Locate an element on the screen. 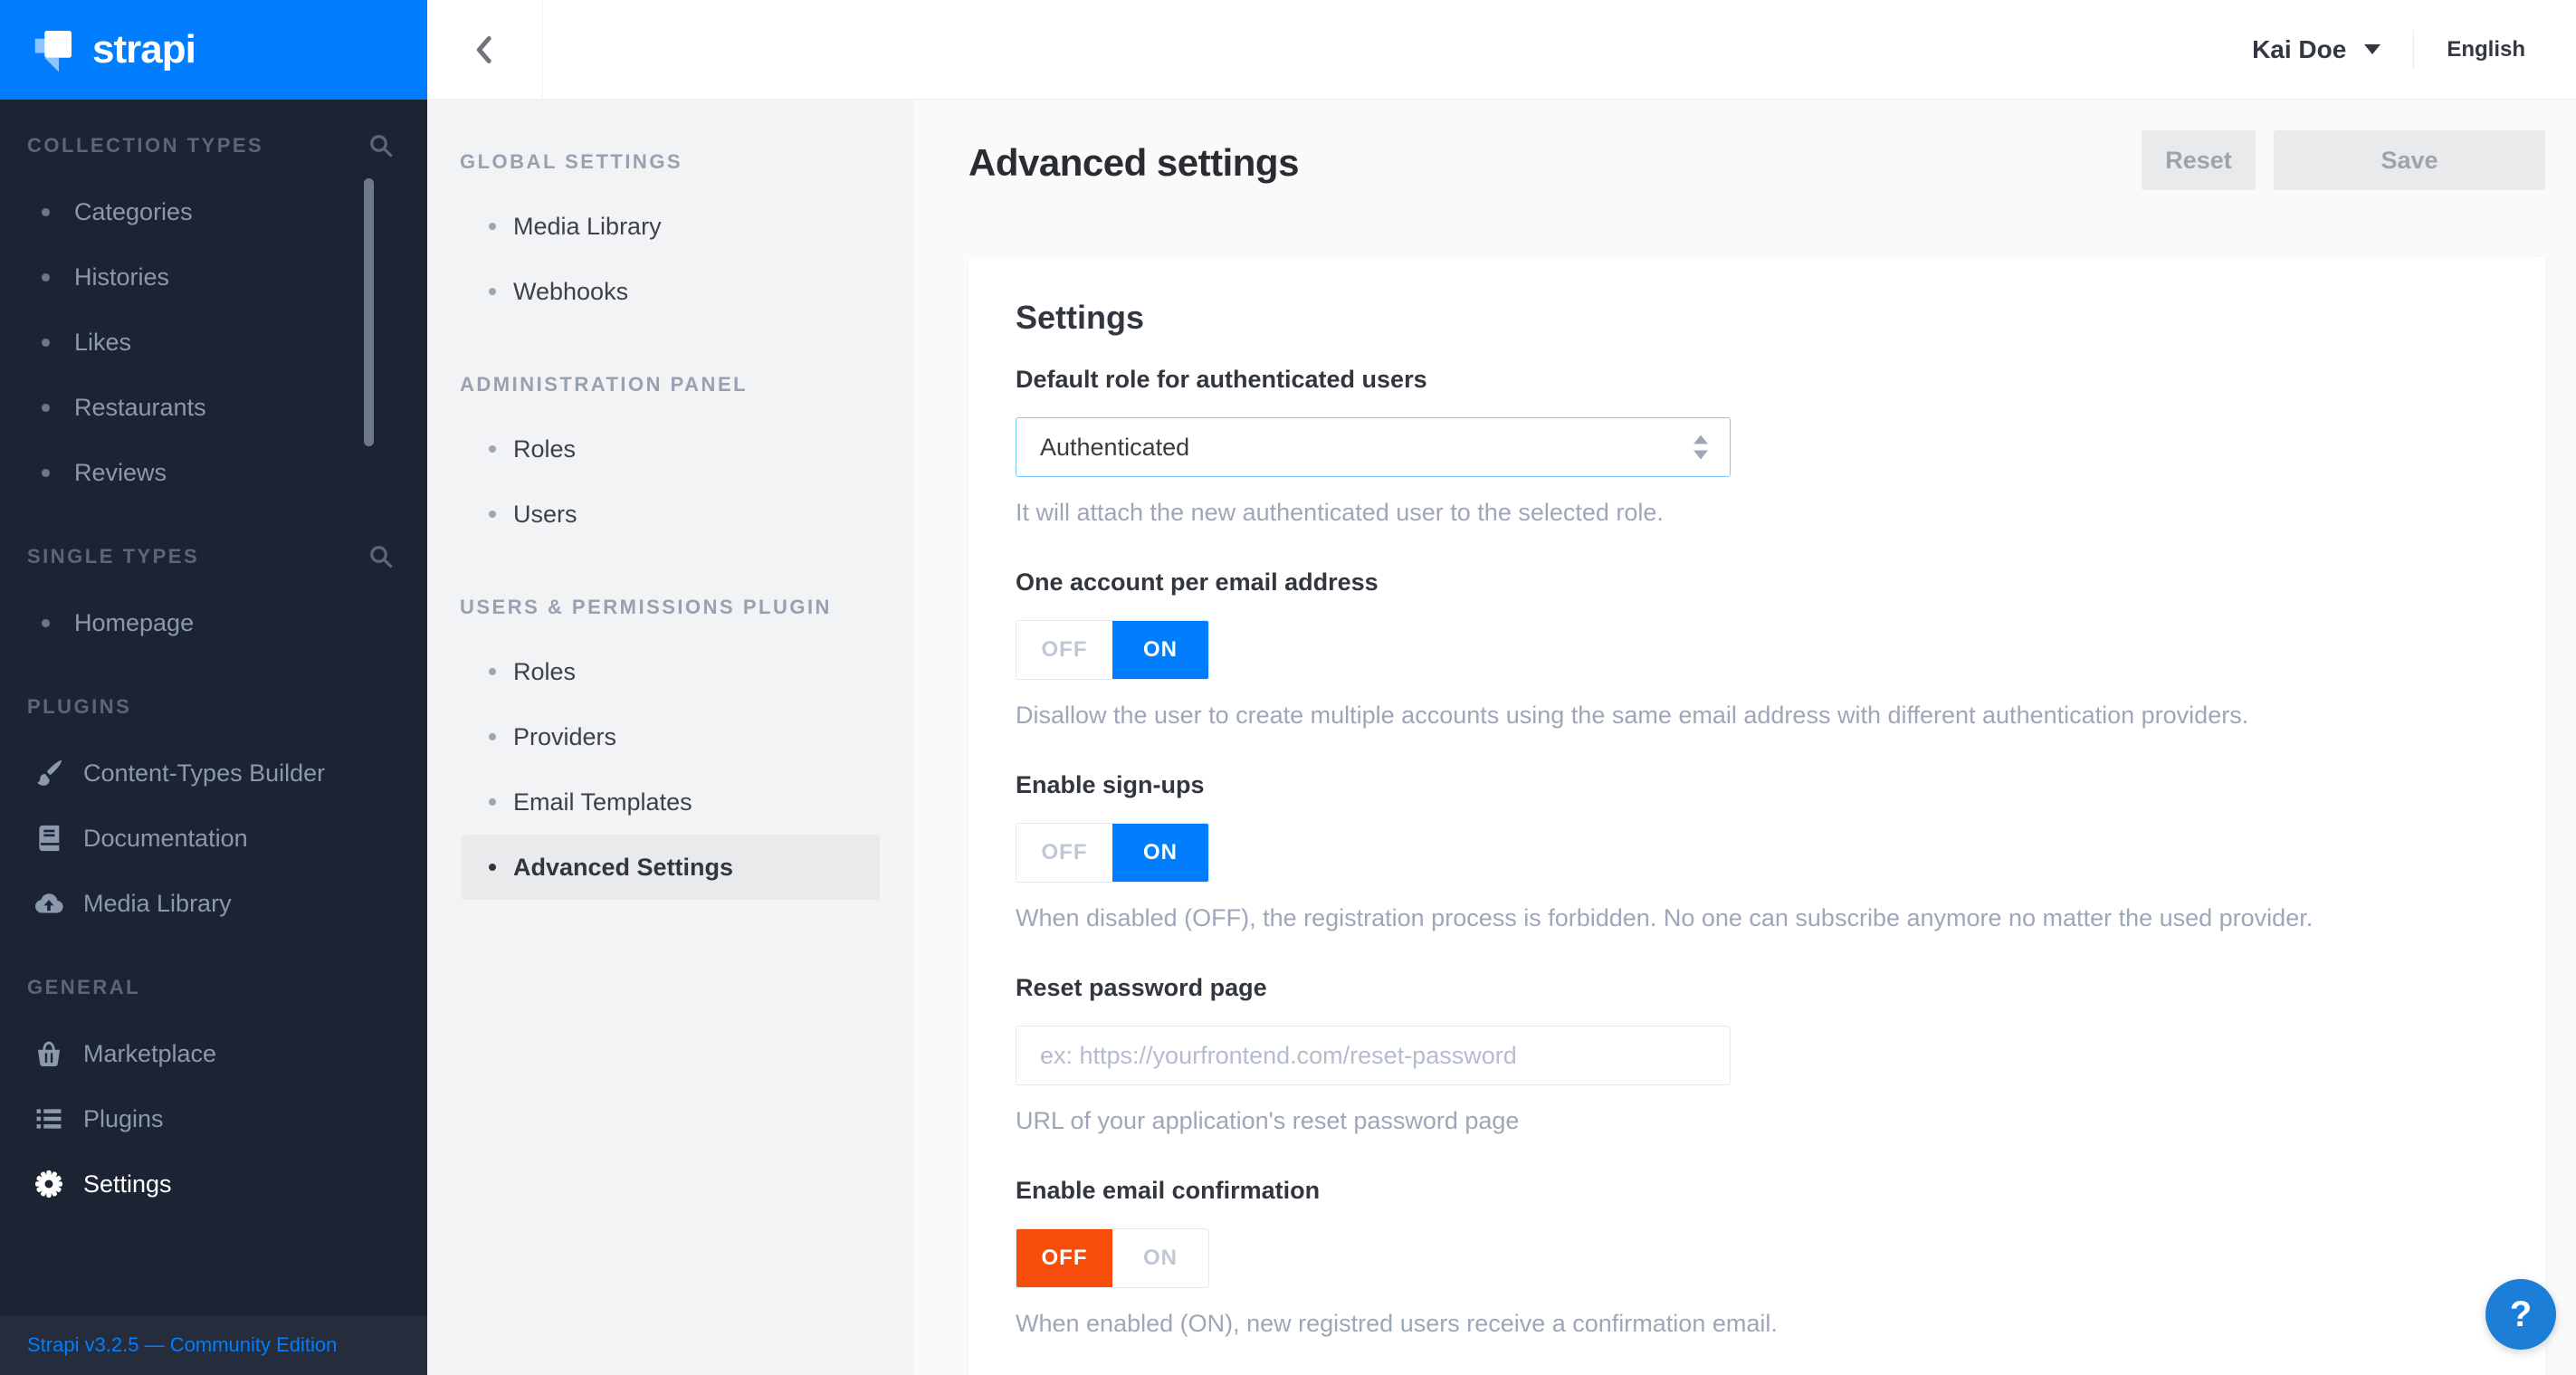 This screenshot has height=1375, width=2576. sidebar-item-homepage: Homepage is located at coordinates (214, 622).